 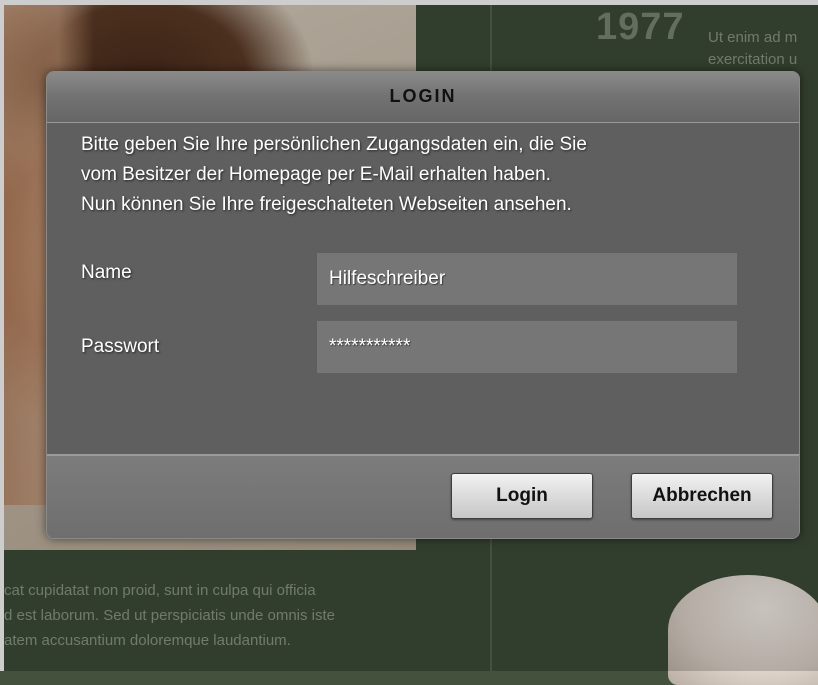 I want to click on password-field, so click(x=527, y=347).